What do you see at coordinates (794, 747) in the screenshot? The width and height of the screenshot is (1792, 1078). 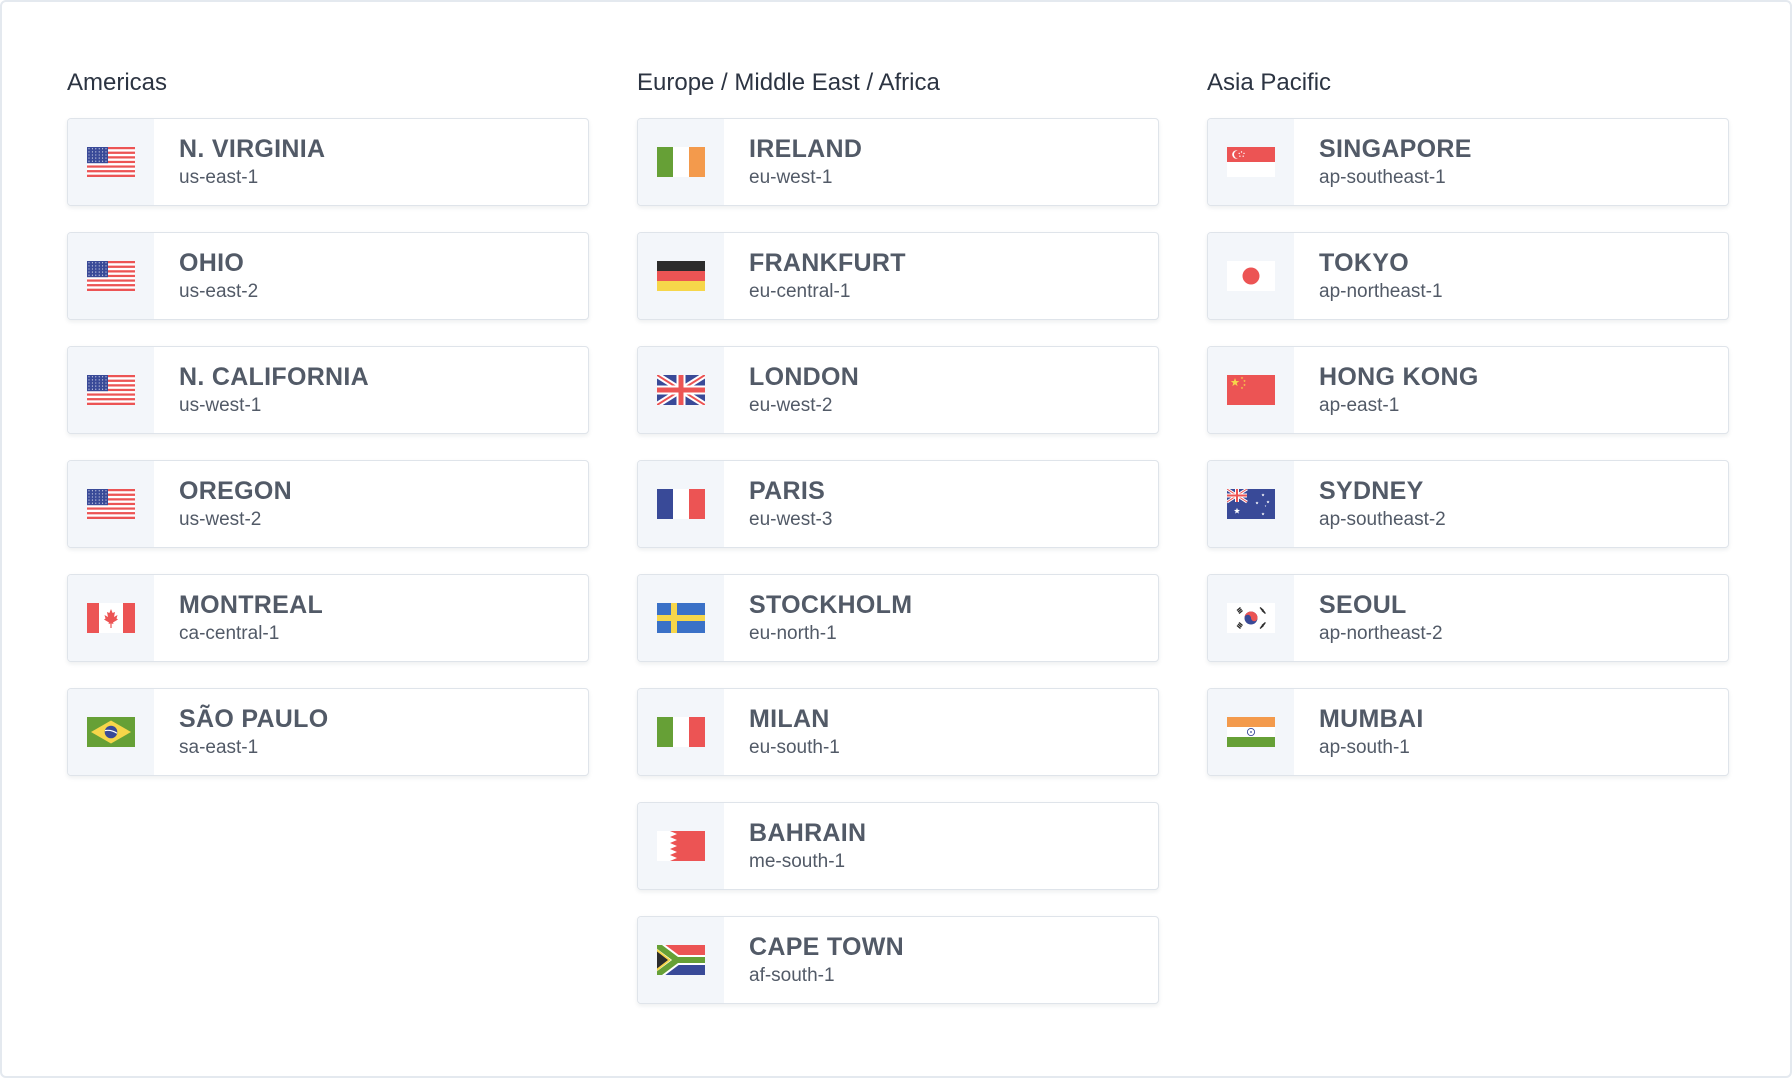 I see `region-code: eu-south-1` at bounding box center [794, 747].